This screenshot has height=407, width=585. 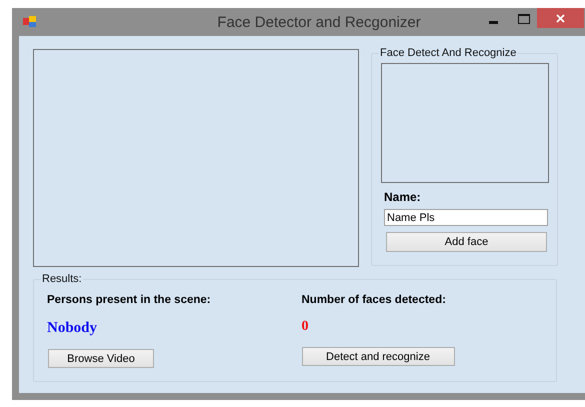 What do you see at coordinates (560, 18) in the screenshot?
I see `close-icon` at bounding box center [560, 18].